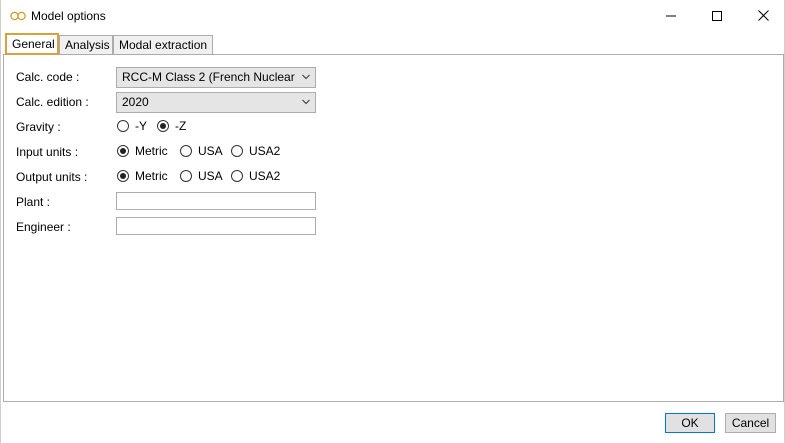 The image size is (785, 443). What do you see at coordinates (265, 151) in the screenshot?
I see `input-units-option-label: USA2` at bounding box center [265, 151].